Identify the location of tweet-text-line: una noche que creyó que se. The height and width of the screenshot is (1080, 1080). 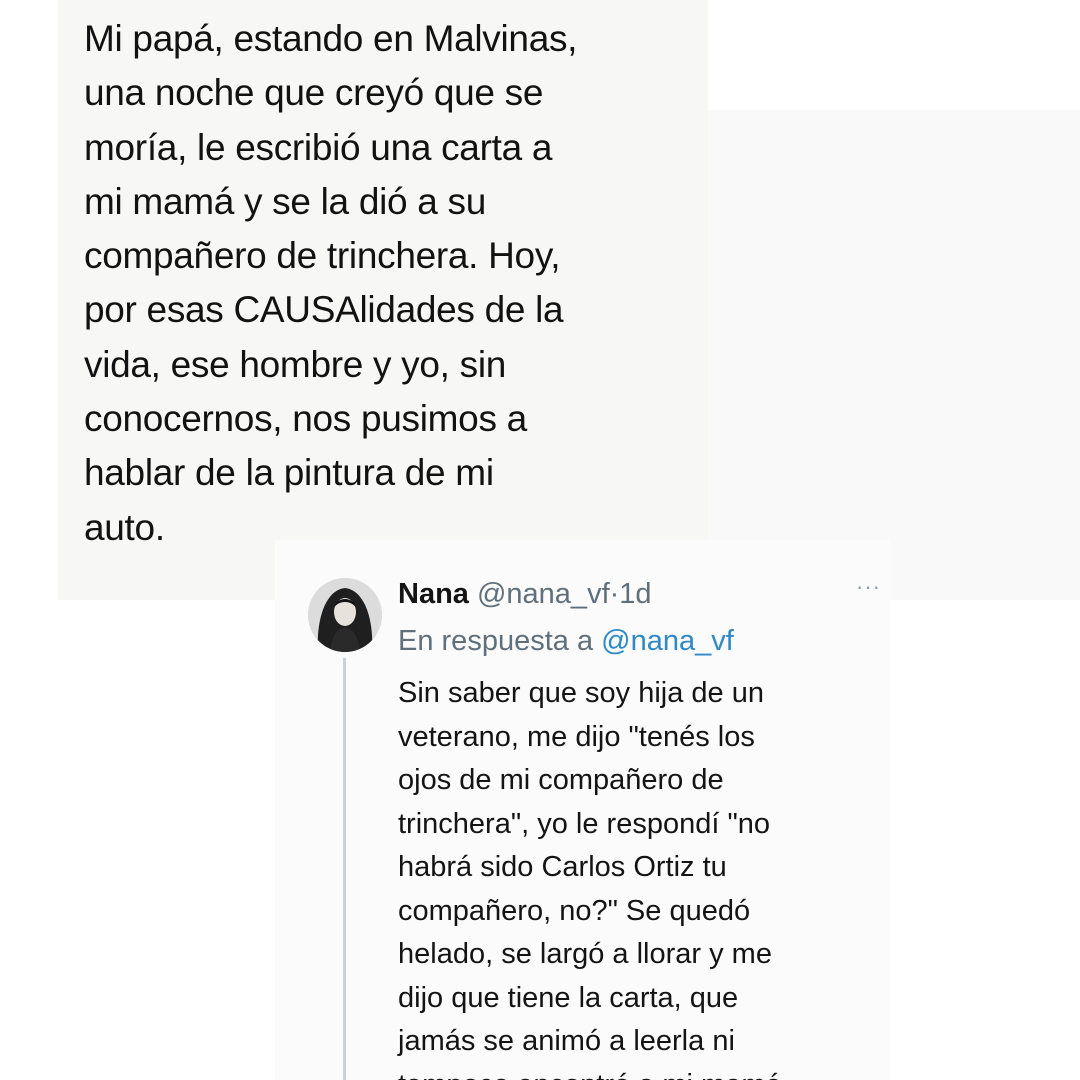
(314, 93).